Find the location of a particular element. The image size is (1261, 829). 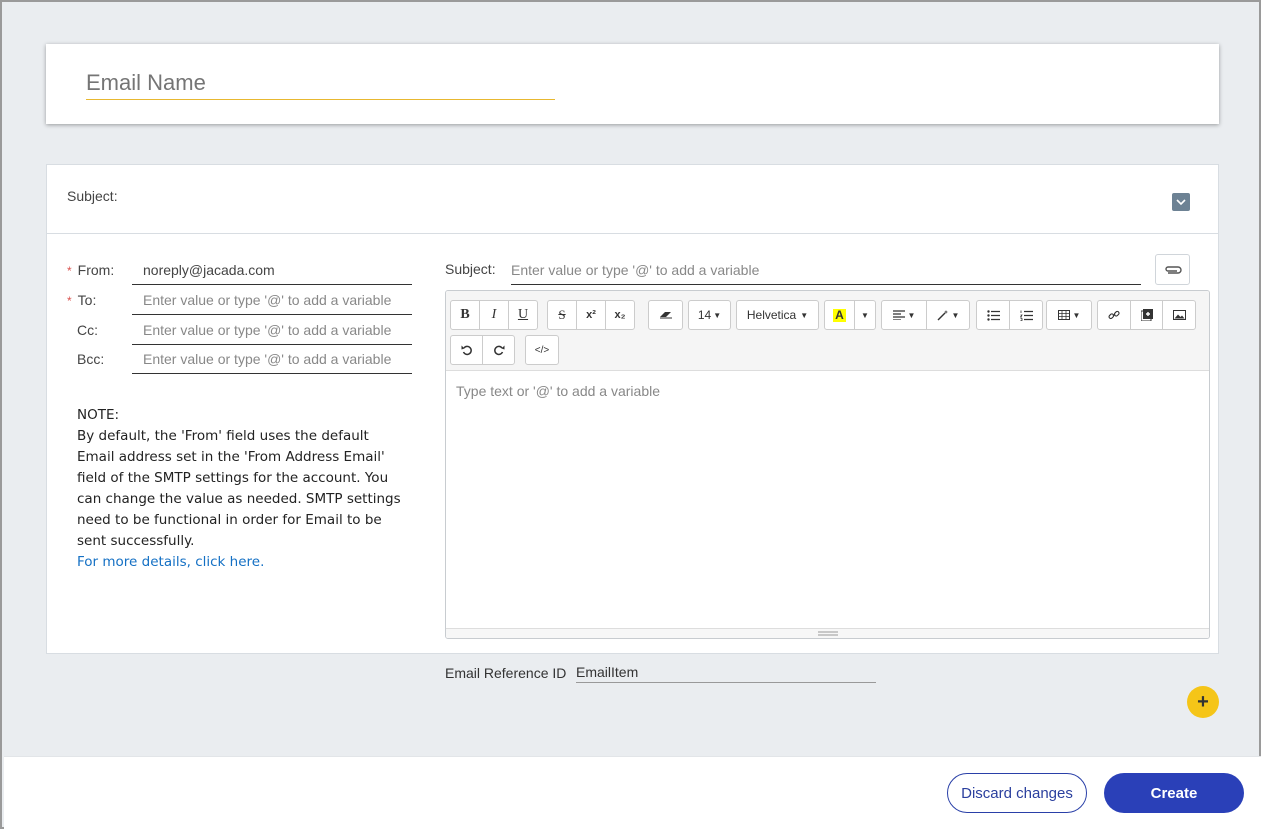

eraser-icon is located at coordinates (665, 315).